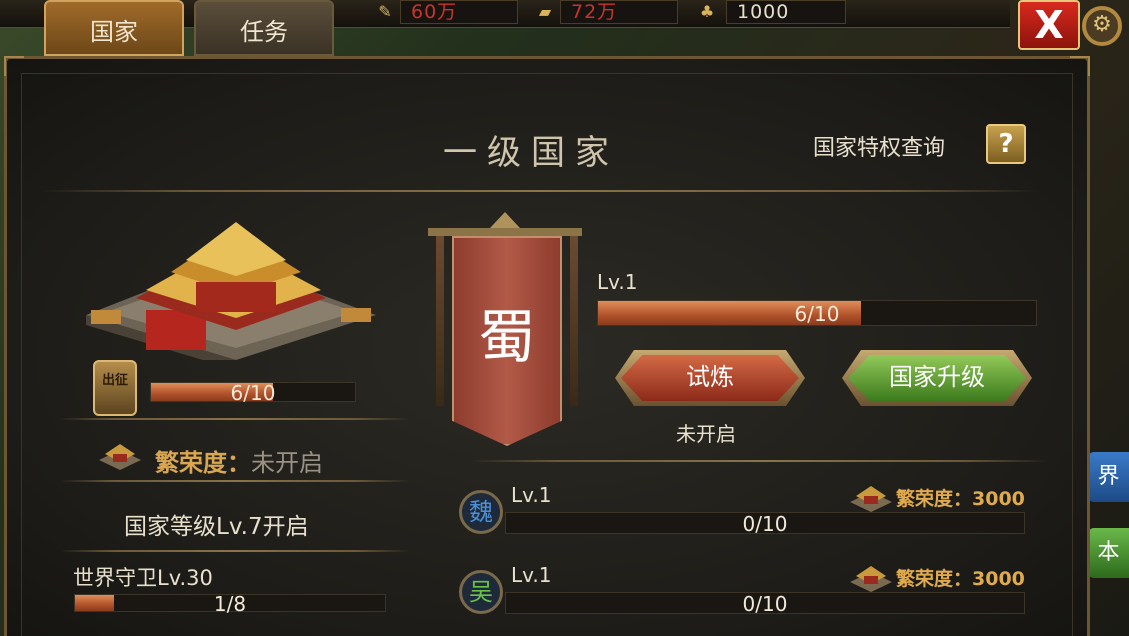  I want to click on wei-progress-bar: 0/10, so click(765, 524).